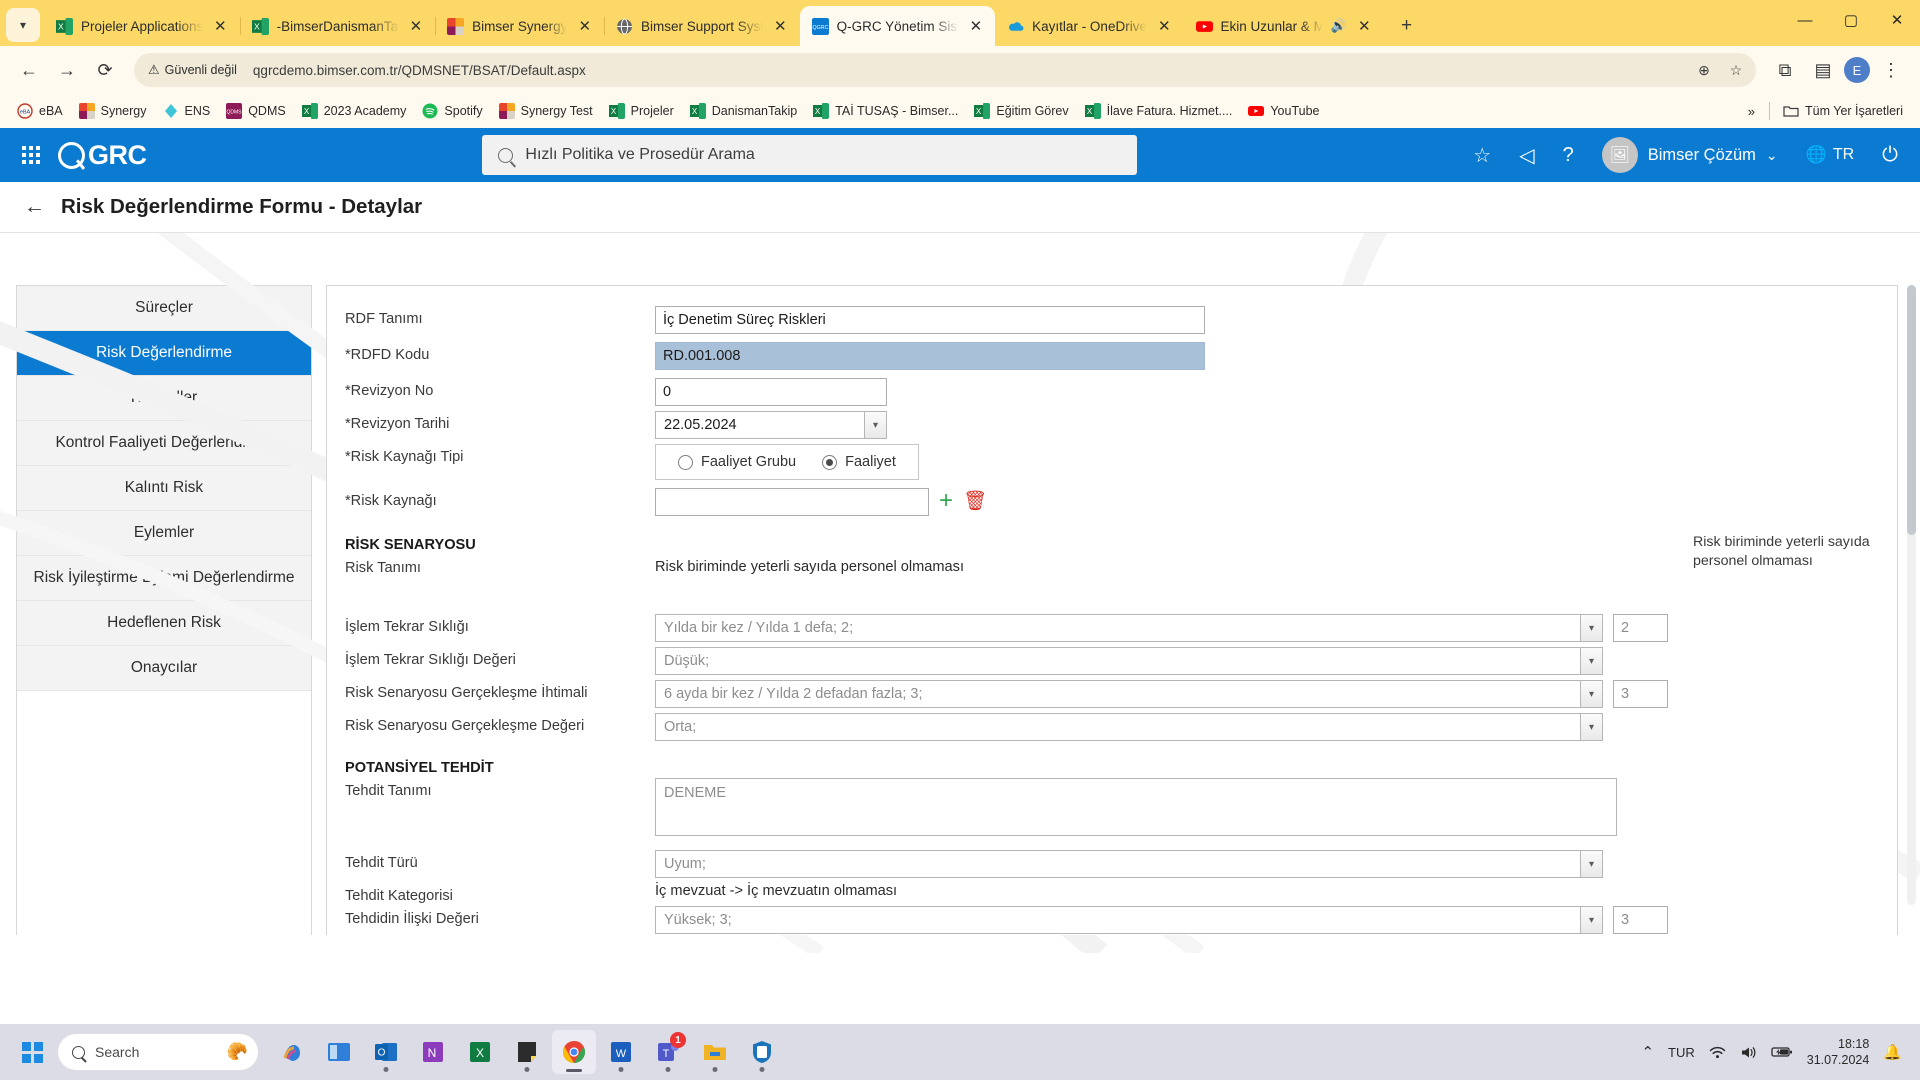  I want to click on sidebar-item-risk-iyilestirme-eylemi-degerlendirme: Risk İyileştirme Eylemi Değerlendirme, so click(164, 578).